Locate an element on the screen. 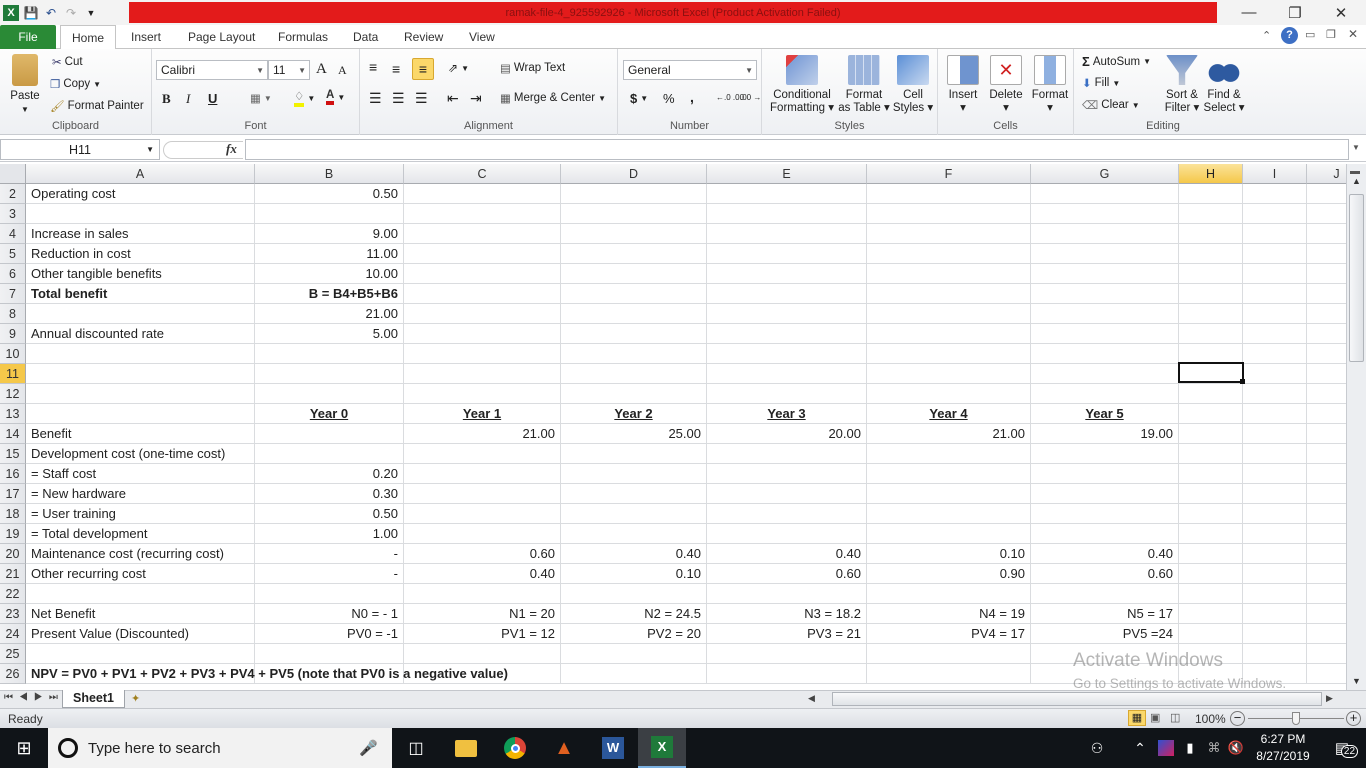  cell-c21: 0.40 is located at coordinates (482, 574).